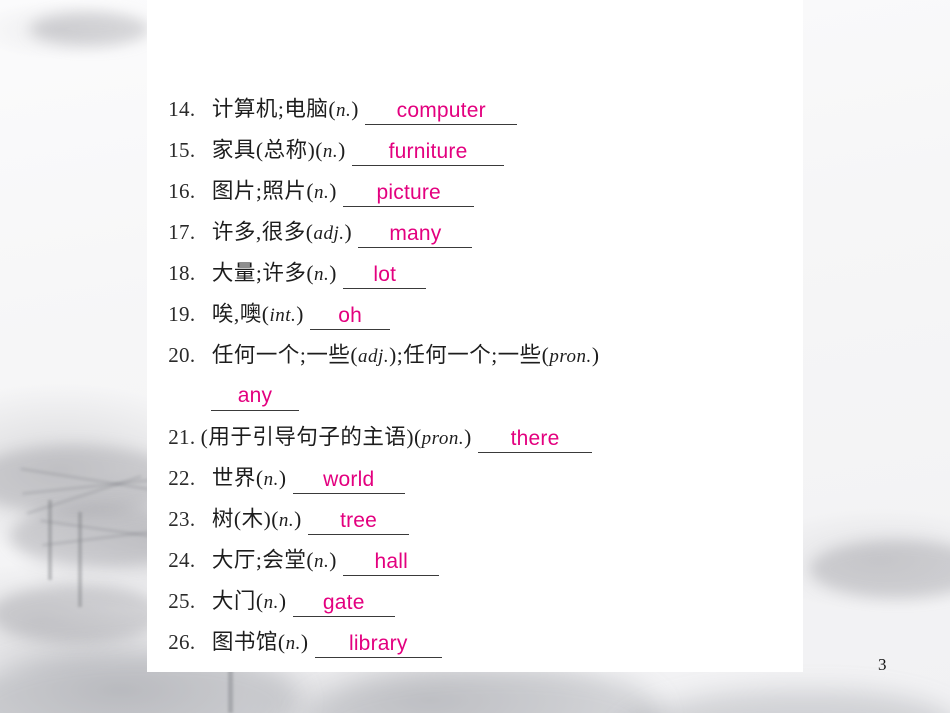  I want to click on answer-blank: tree, so click(359, 519).